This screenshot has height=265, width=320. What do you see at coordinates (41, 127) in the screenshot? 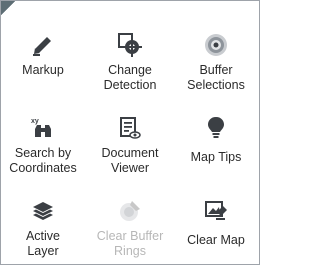
I see `binoculars-xy-icon: xy` at bounding box center [41, 127].